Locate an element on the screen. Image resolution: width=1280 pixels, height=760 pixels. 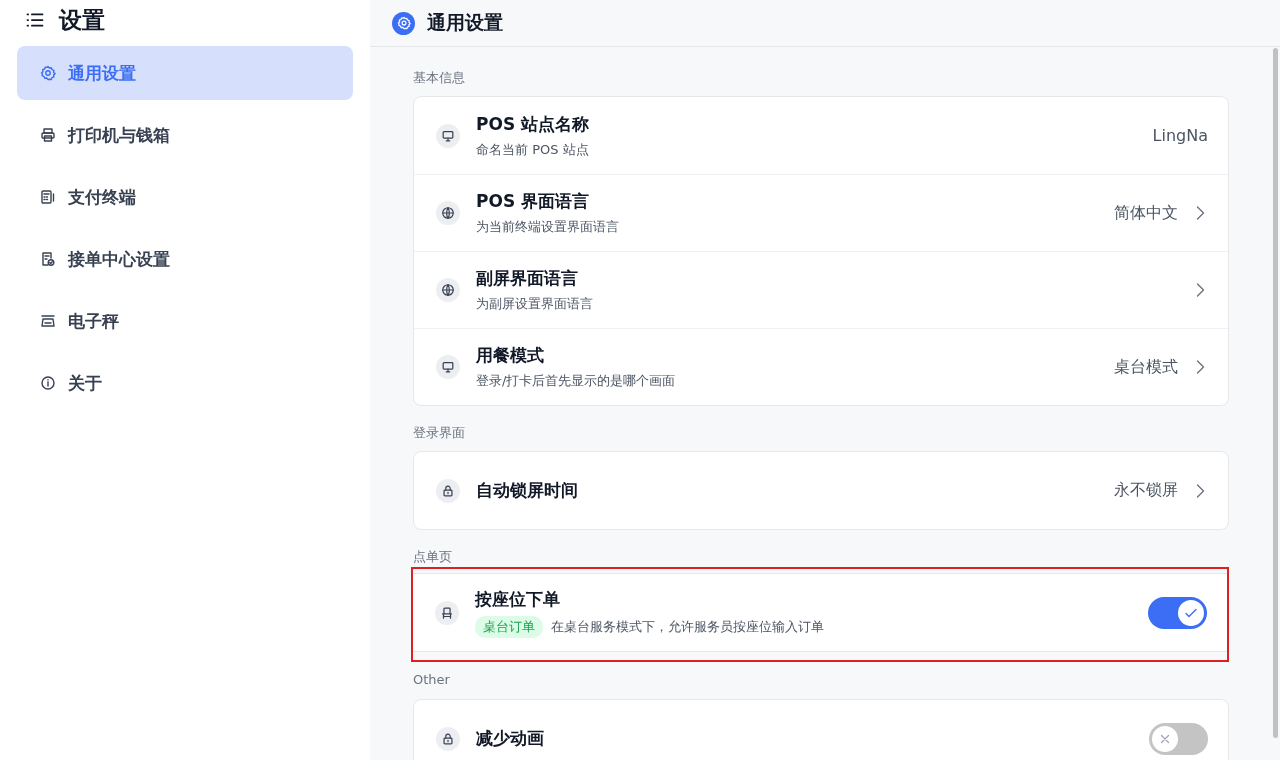
printer-icon is located at coordinates (48, 135).